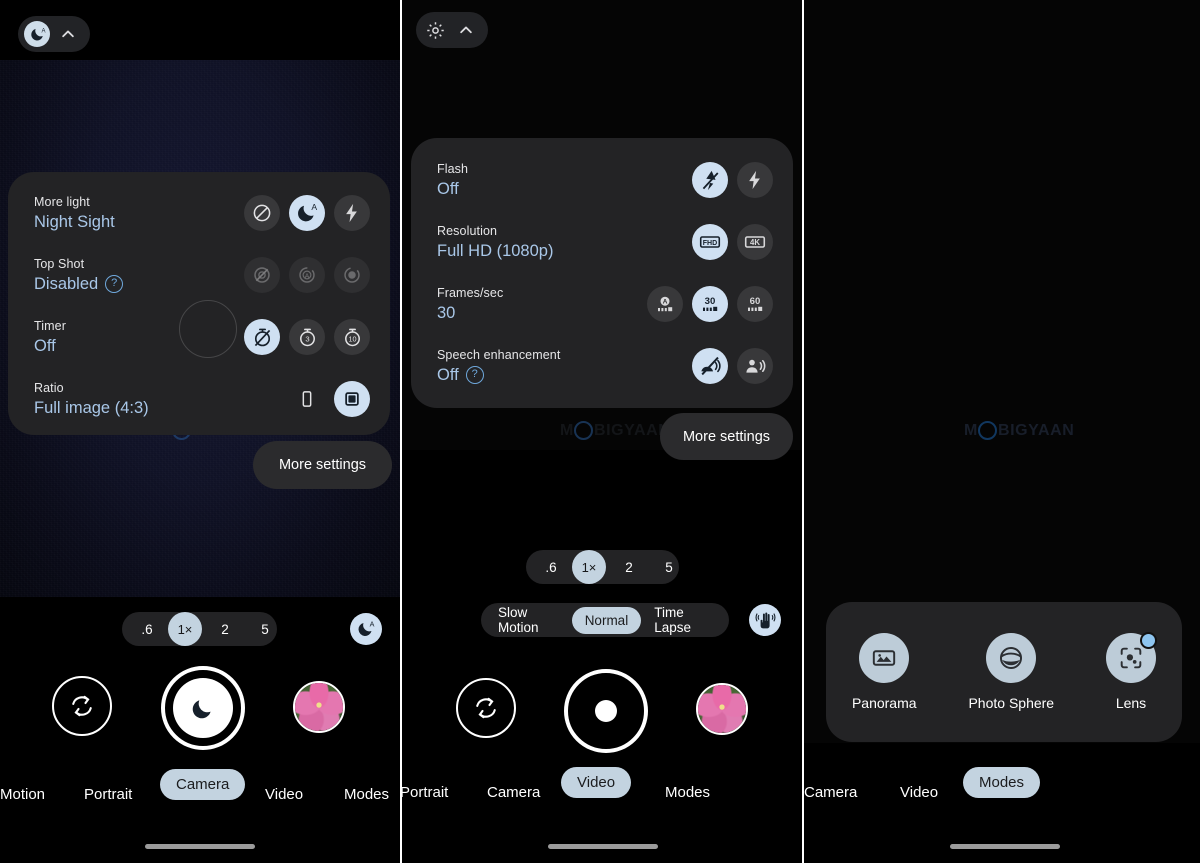 This screenshot has width=1200, height=863. What do you see at coordinates (307, 275) in the screenshot?
I see `option-top-shot-auto-icon: A` at bounding box center [307, 275].